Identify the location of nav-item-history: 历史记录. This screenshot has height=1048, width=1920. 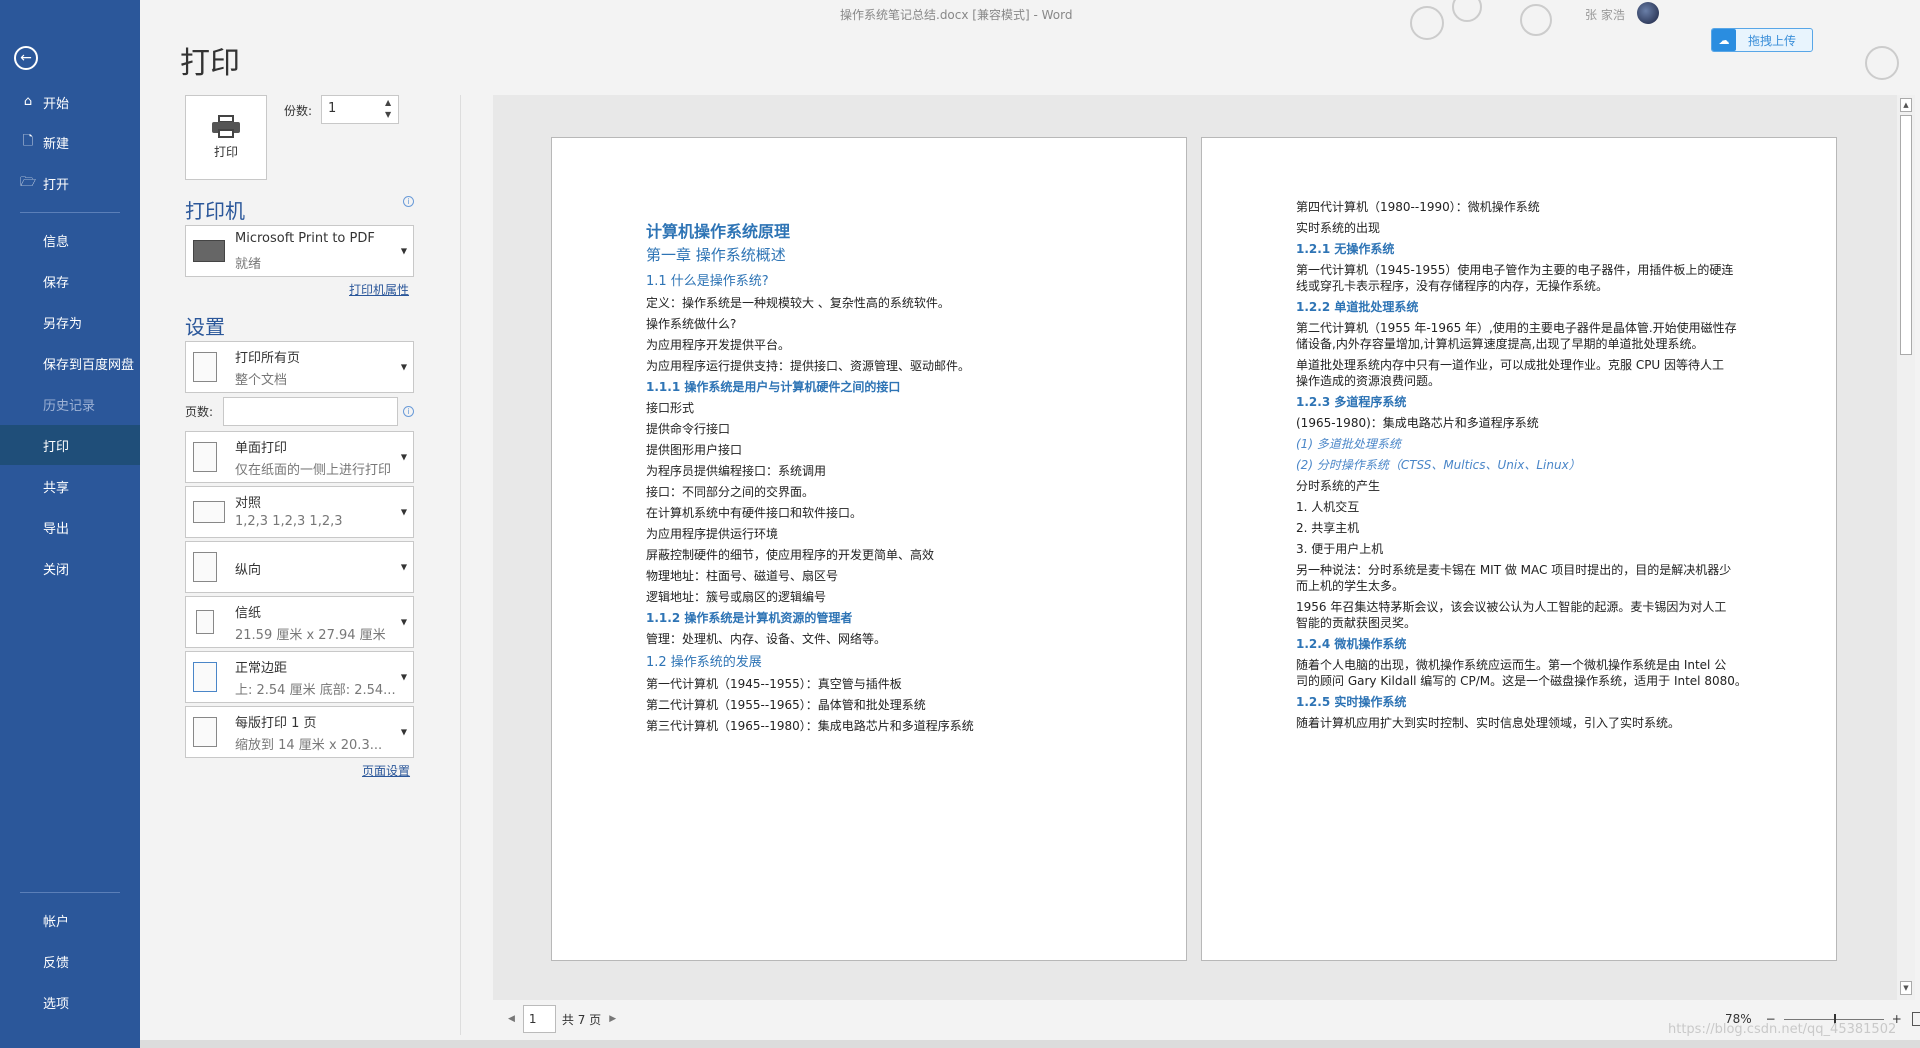
(70, 404).